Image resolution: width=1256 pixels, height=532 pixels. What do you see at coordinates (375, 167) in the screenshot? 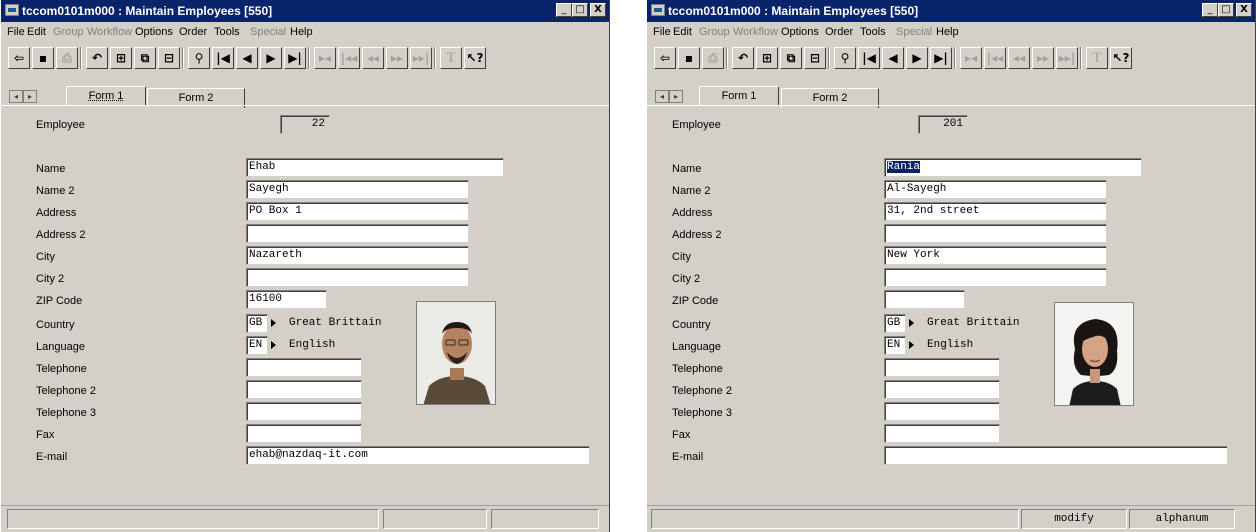
I see `name-field: Ehab` at bounding box center [375, 167].